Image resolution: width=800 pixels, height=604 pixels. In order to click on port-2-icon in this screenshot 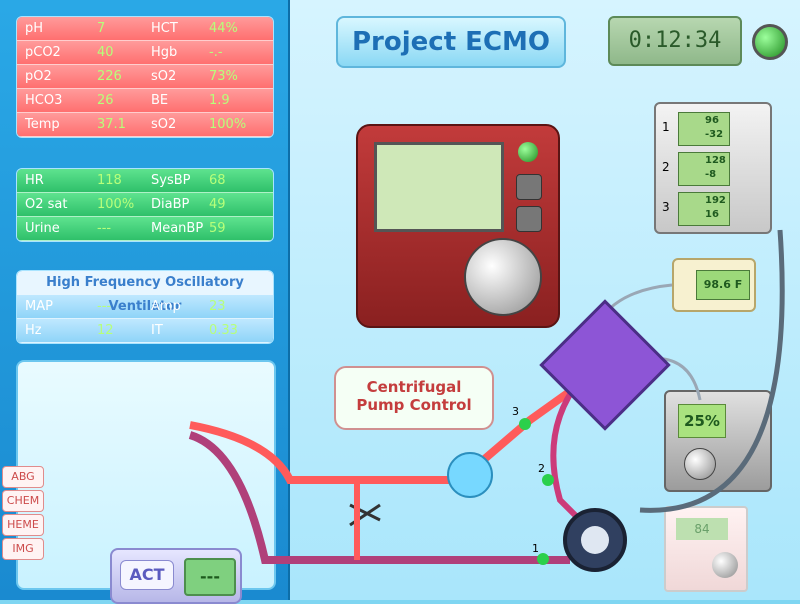, I will do `click(548, 480)`.